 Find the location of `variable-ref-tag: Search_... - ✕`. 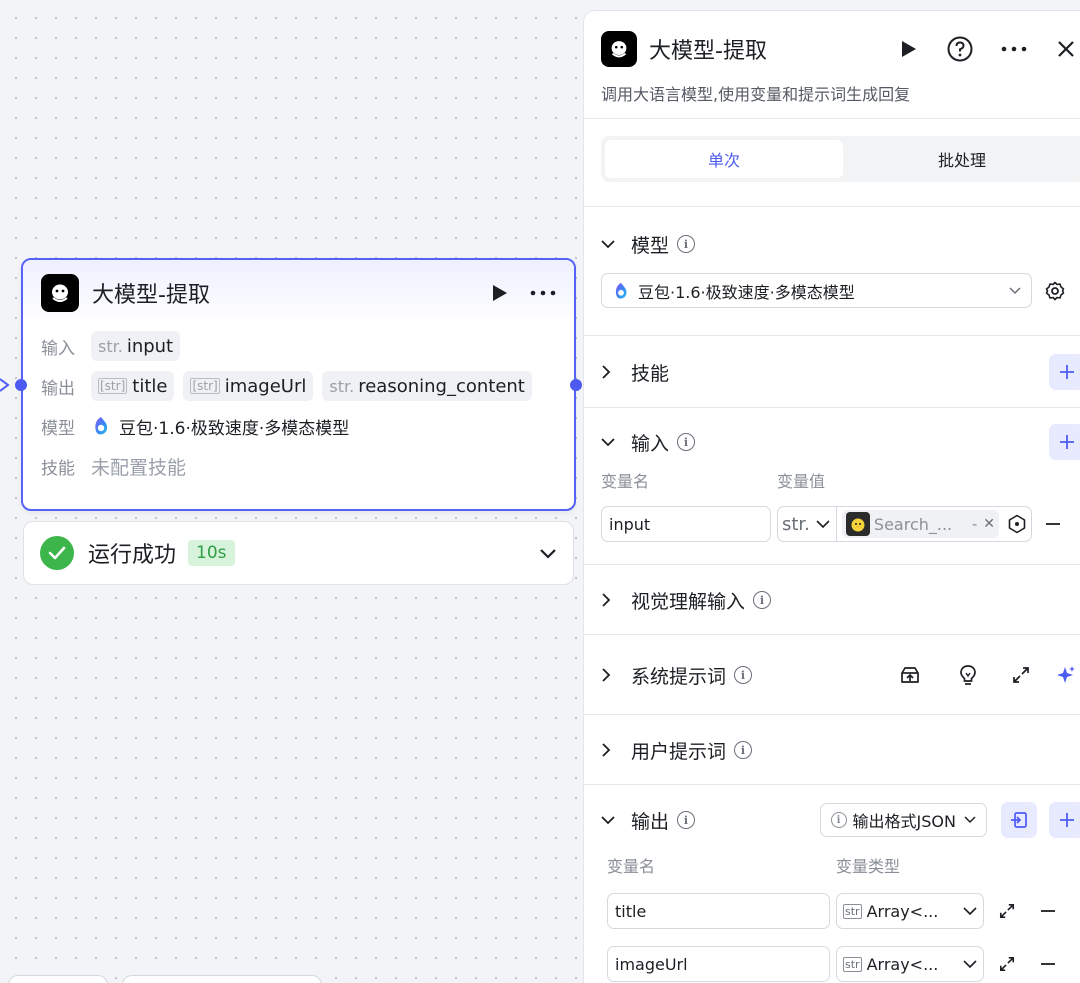

variable-ref-tag: Search_... - ✕ is located at coordinates (920, 524).